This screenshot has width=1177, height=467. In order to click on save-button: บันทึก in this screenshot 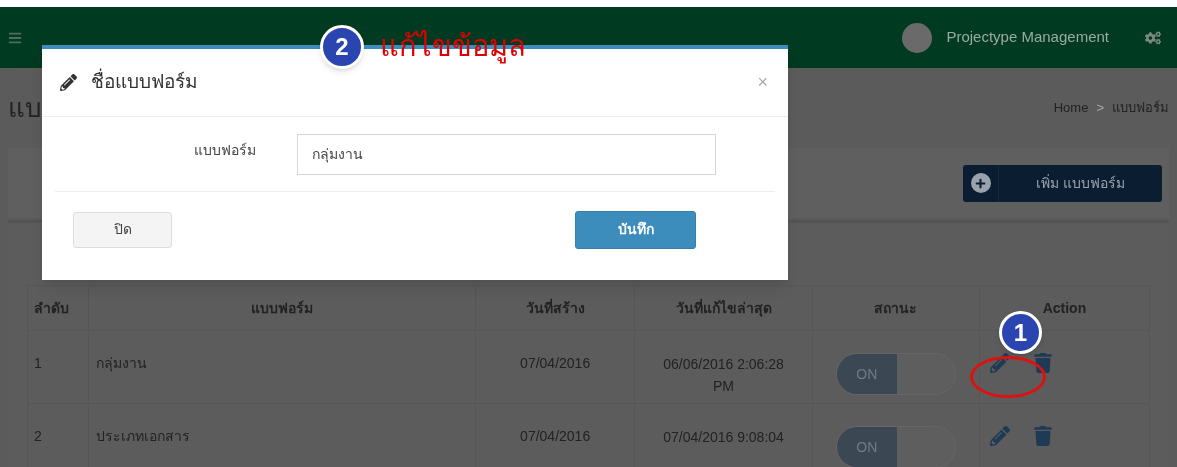, I will do `click(635, 229)`.